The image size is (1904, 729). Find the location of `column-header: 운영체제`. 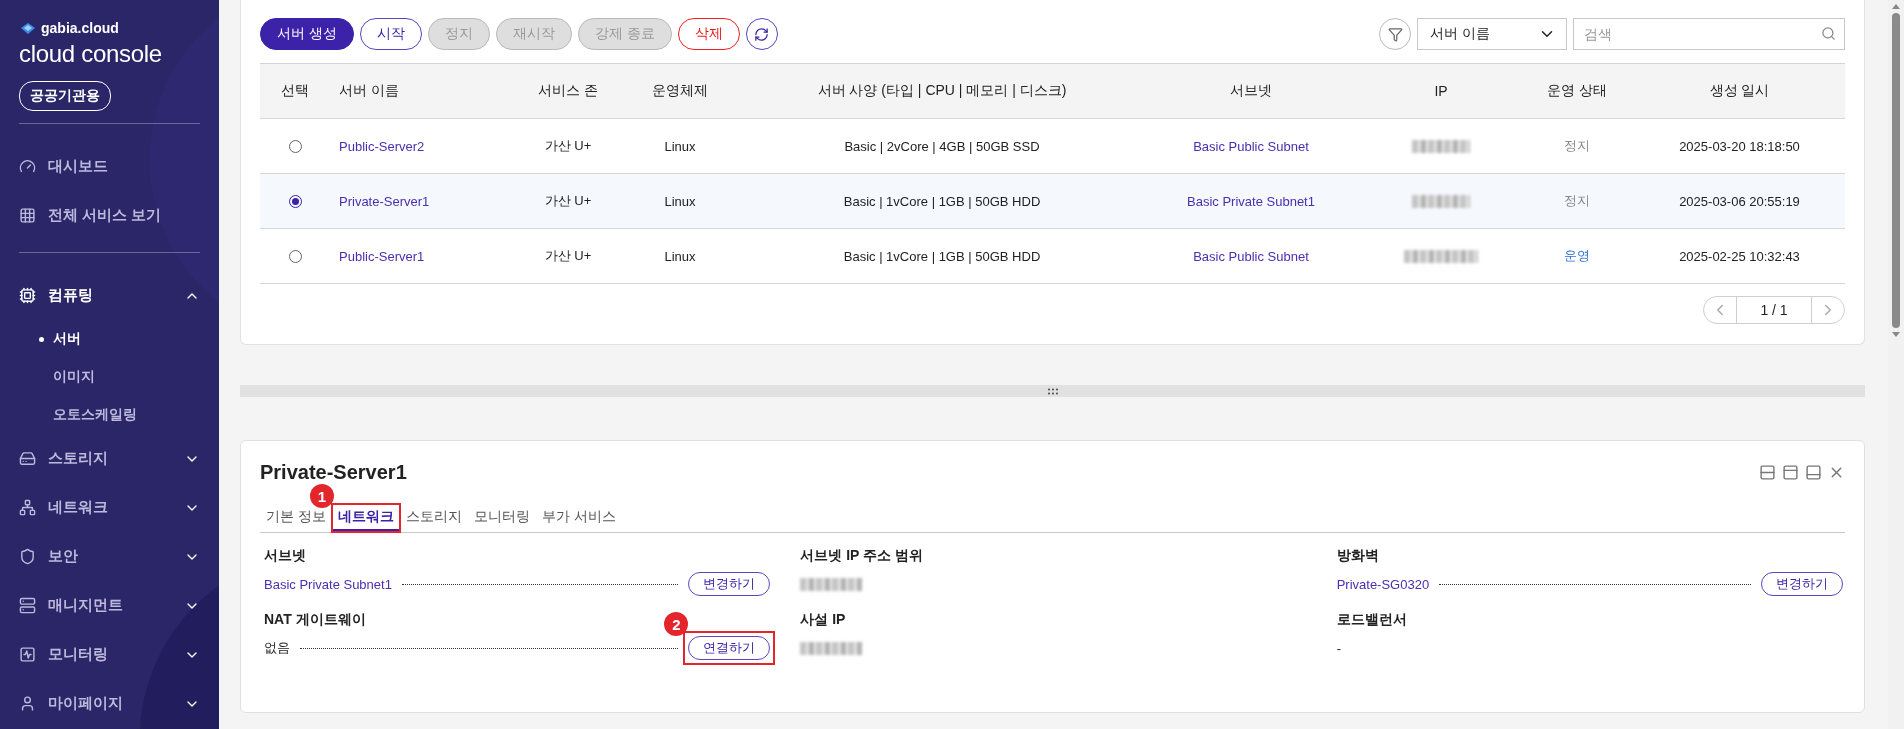

column-header: 운영체제 is located at coordinates (680, 91).